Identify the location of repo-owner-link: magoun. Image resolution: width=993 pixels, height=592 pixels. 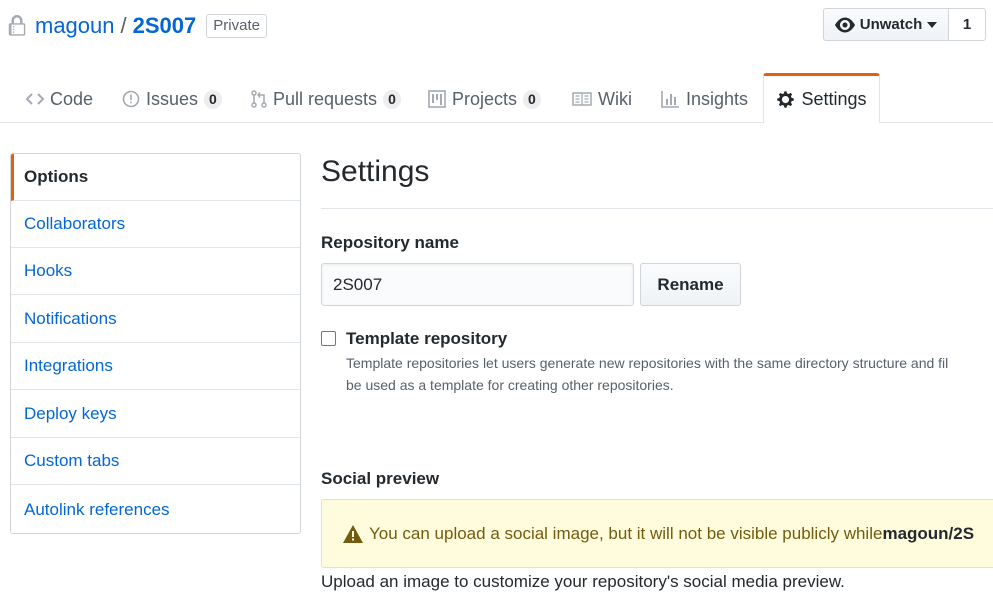
(75, 26).